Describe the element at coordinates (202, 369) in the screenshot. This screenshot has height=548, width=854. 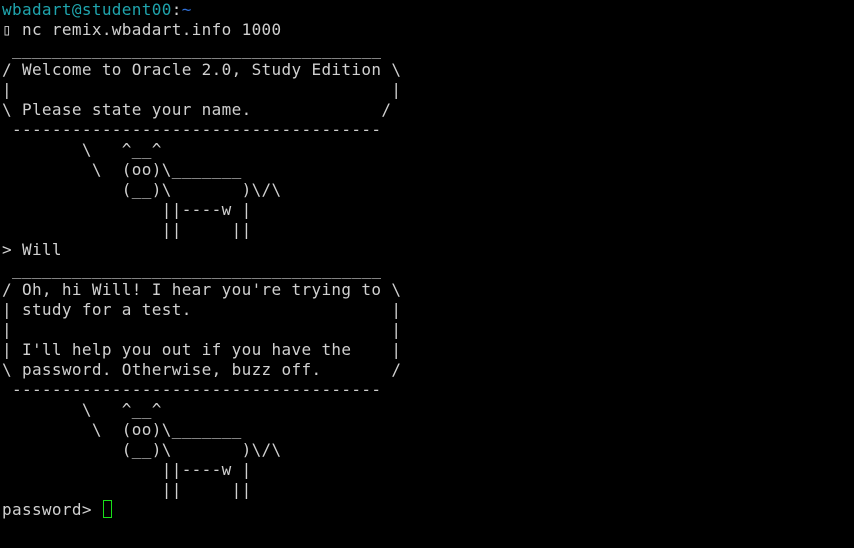
I see `output-line: \ password. Otherwise, buzz off. /` at that location.